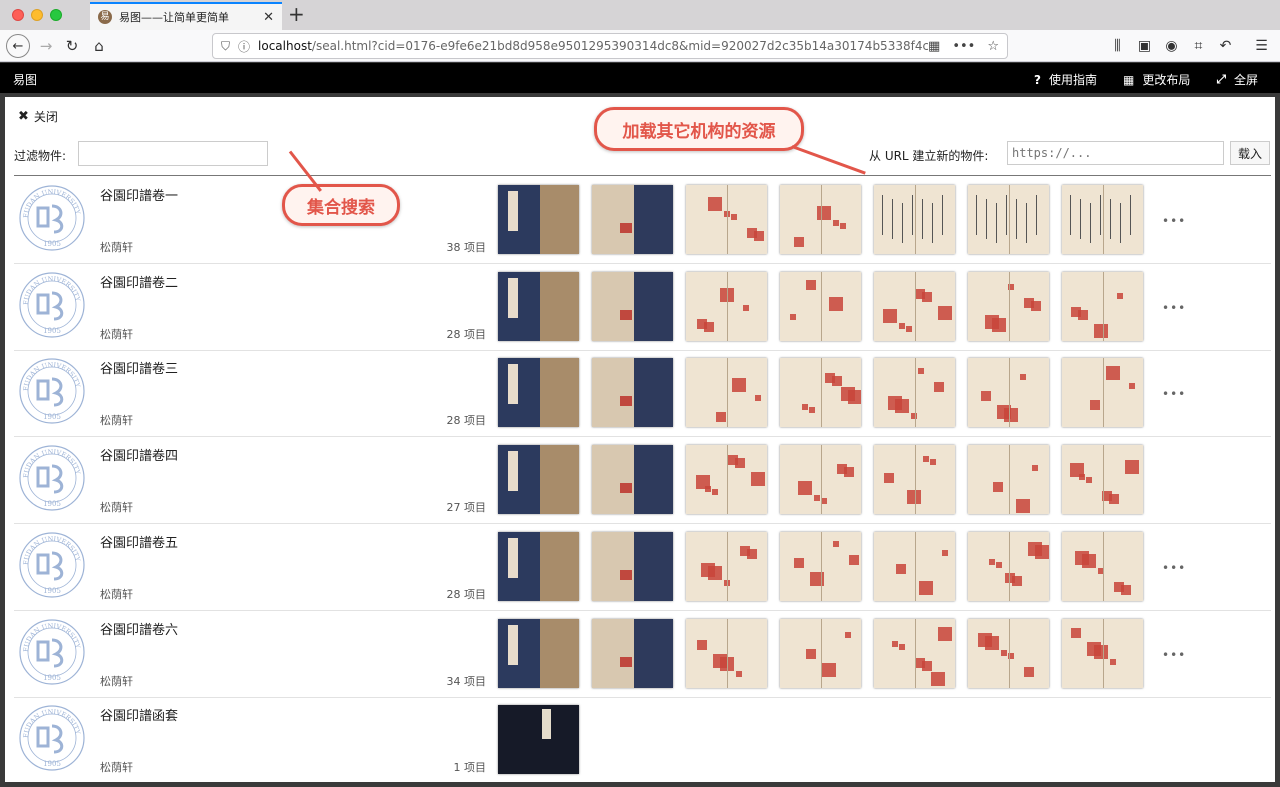  Describe the element at coordinates (1225, 46) in the screenshot. I see `undo-icon: ↶` at that location.